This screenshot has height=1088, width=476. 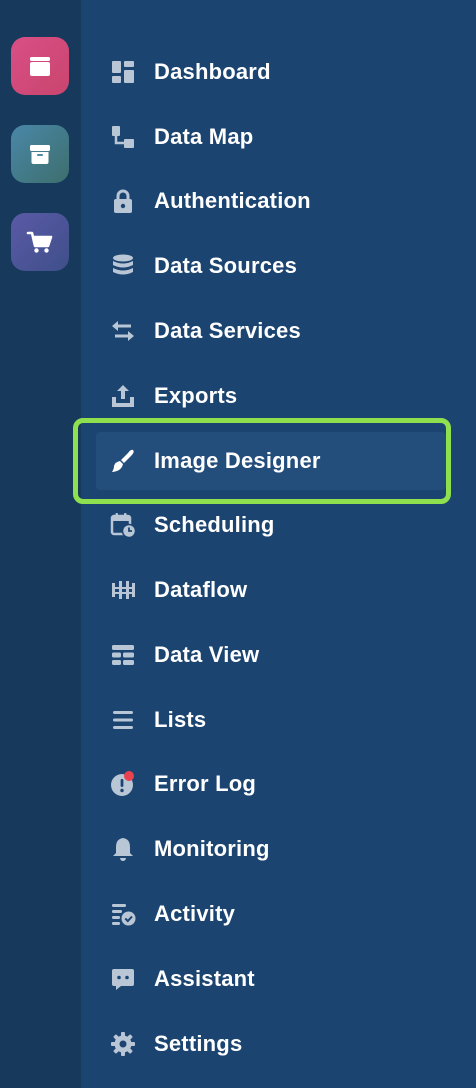 I want to click on nav-item-data-services: Data Services, so click(x=271, y=331).